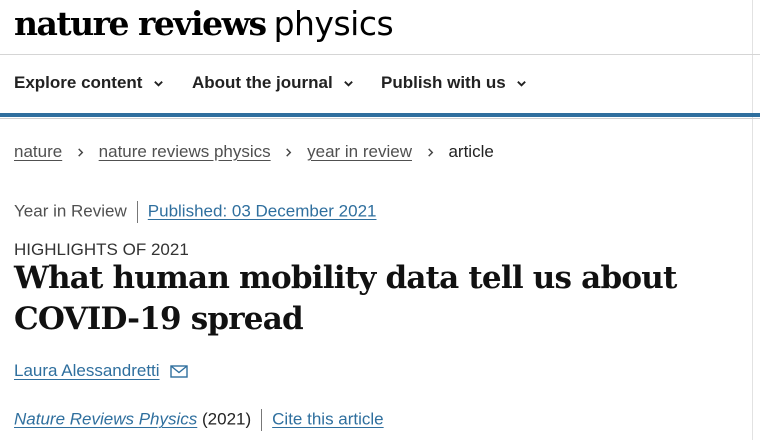 This screenshot has width=760, height=440. Describe the element at coordinates (333, 23) in the screenshot. I see `logo-secondary-text: physics` at that location.